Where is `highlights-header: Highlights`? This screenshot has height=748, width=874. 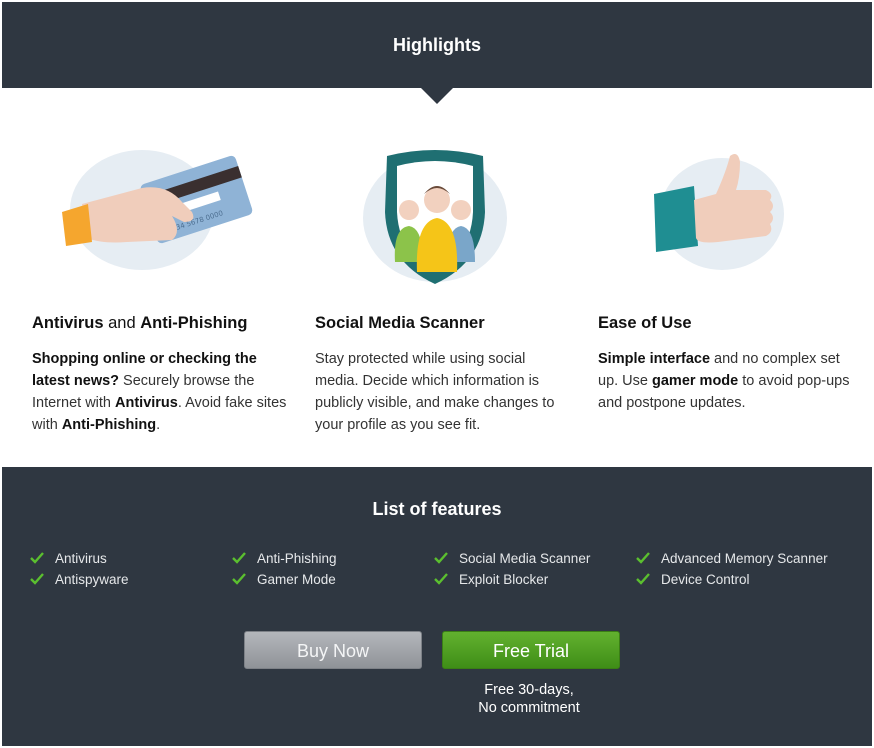
highlights-header: Highlights is located at coordinates (437, 45).